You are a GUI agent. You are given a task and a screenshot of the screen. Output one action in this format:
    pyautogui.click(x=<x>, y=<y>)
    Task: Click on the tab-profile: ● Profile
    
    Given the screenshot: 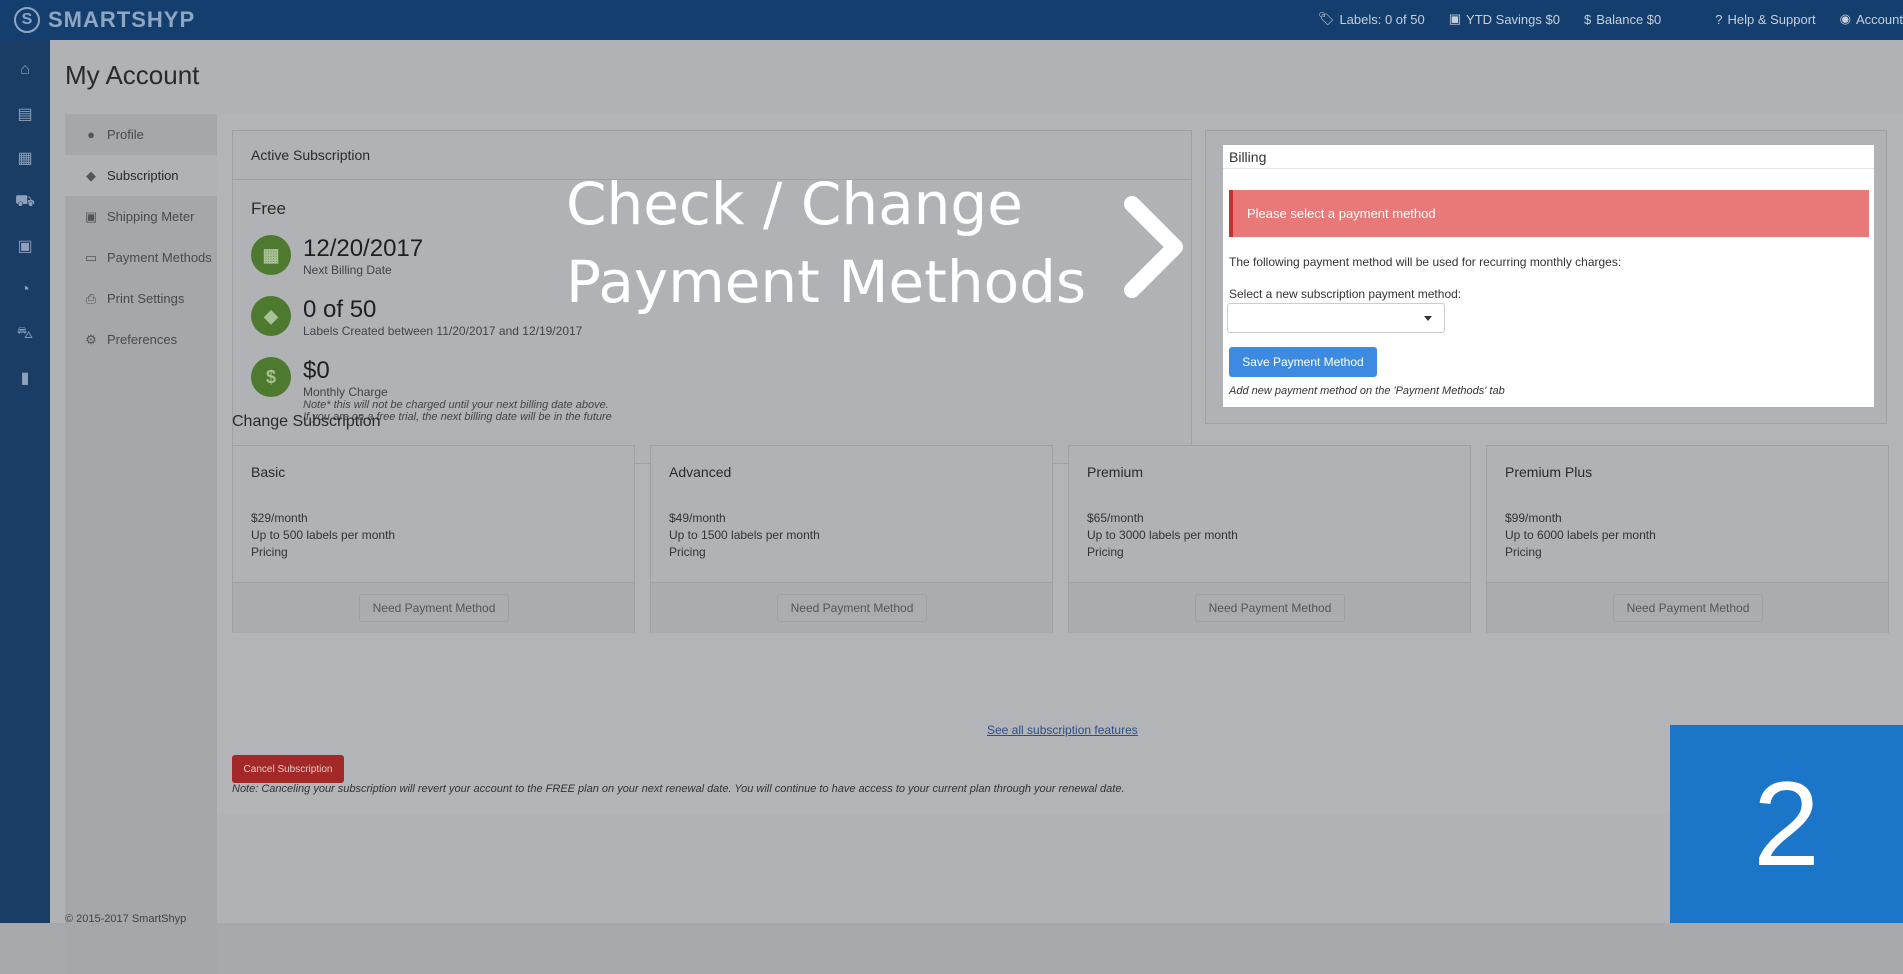 What is the action you would take?
    pyautogui.click(x=141, y=134)
    